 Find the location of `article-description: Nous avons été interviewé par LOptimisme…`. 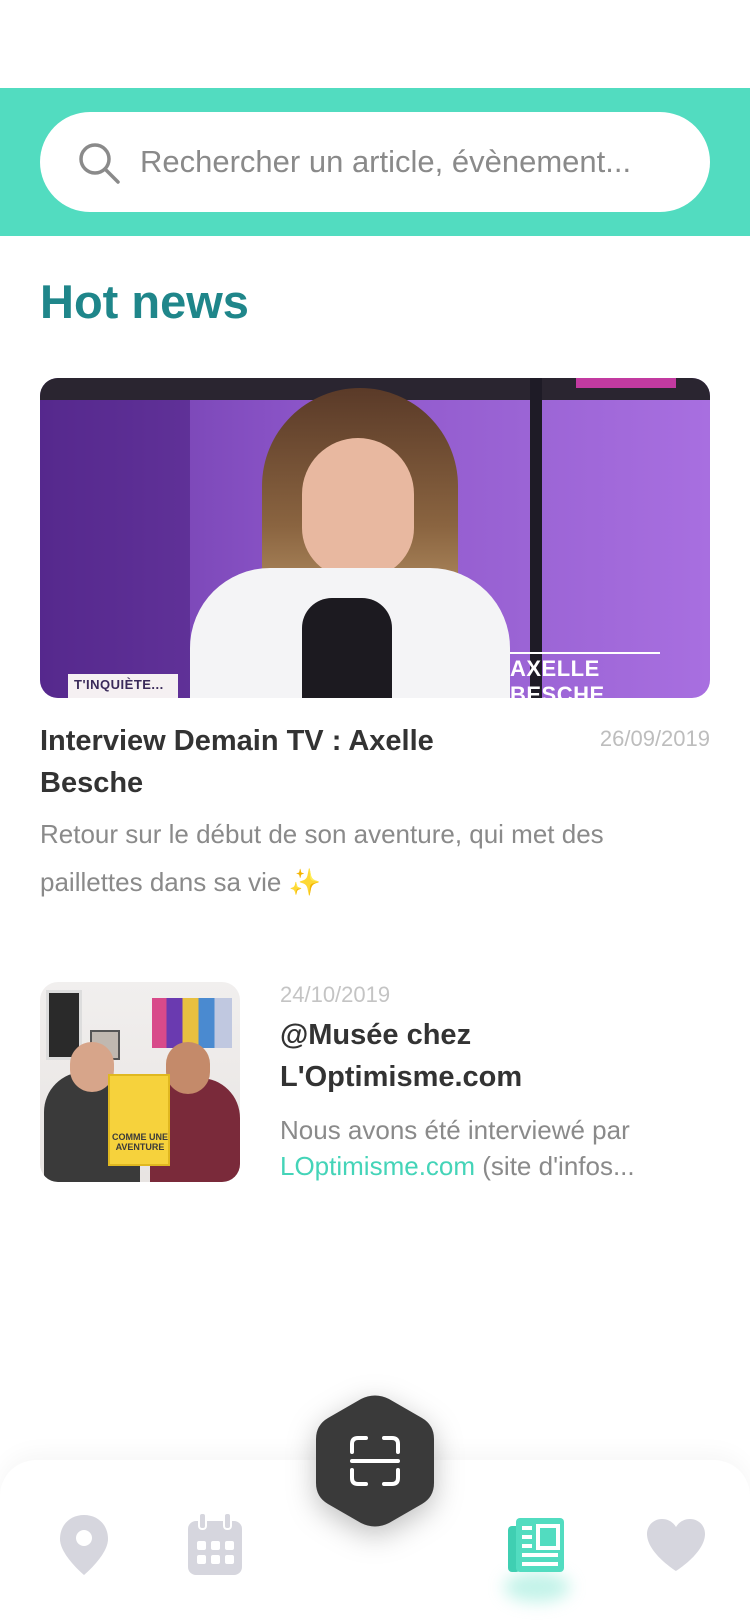

article-description: Nous avons été interviewé par LOptimisme… is located at coordinates (490, 1147).